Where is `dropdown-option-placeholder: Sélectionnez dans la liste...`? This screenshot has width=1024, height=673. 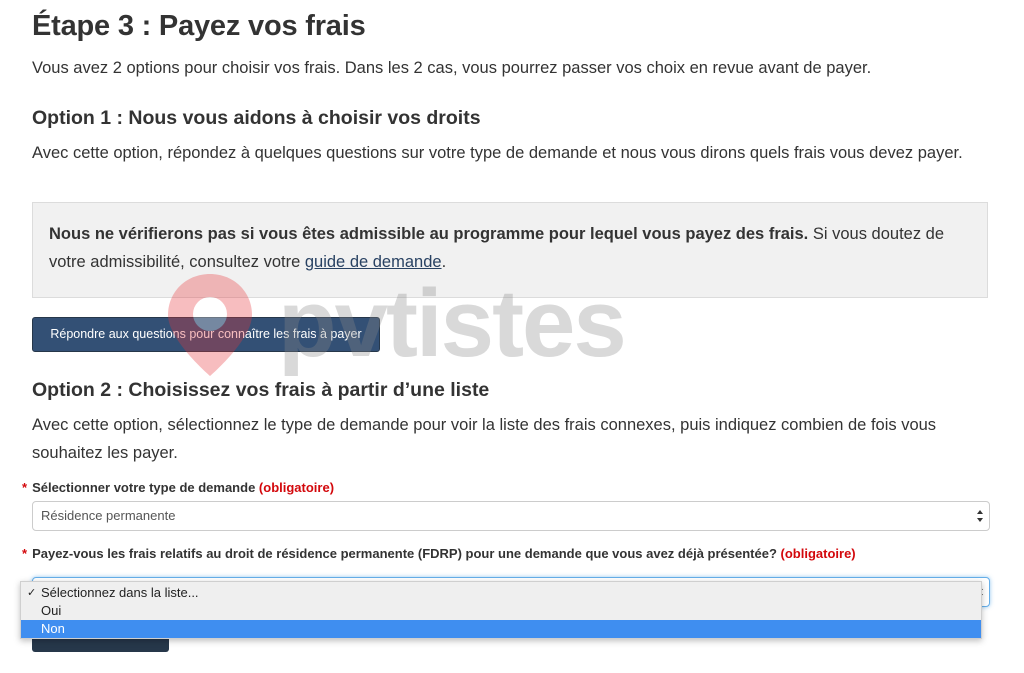 dropdown-option-placeholder: Sélectionnez dans la liste... is located at coordinates (501, 593).